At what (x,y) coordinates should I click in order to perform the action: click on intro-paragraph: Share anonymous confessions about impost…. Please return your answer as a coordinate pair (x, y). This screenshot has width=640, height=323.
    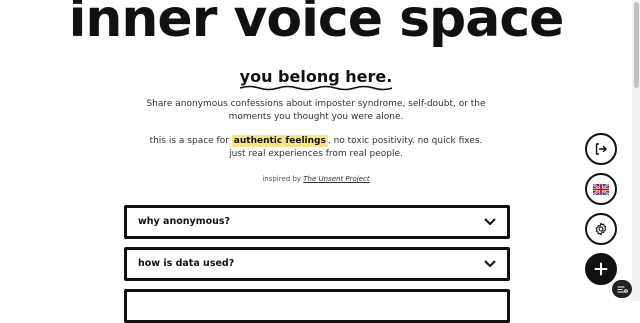
    Looking at the image, I should click on (316, 110).